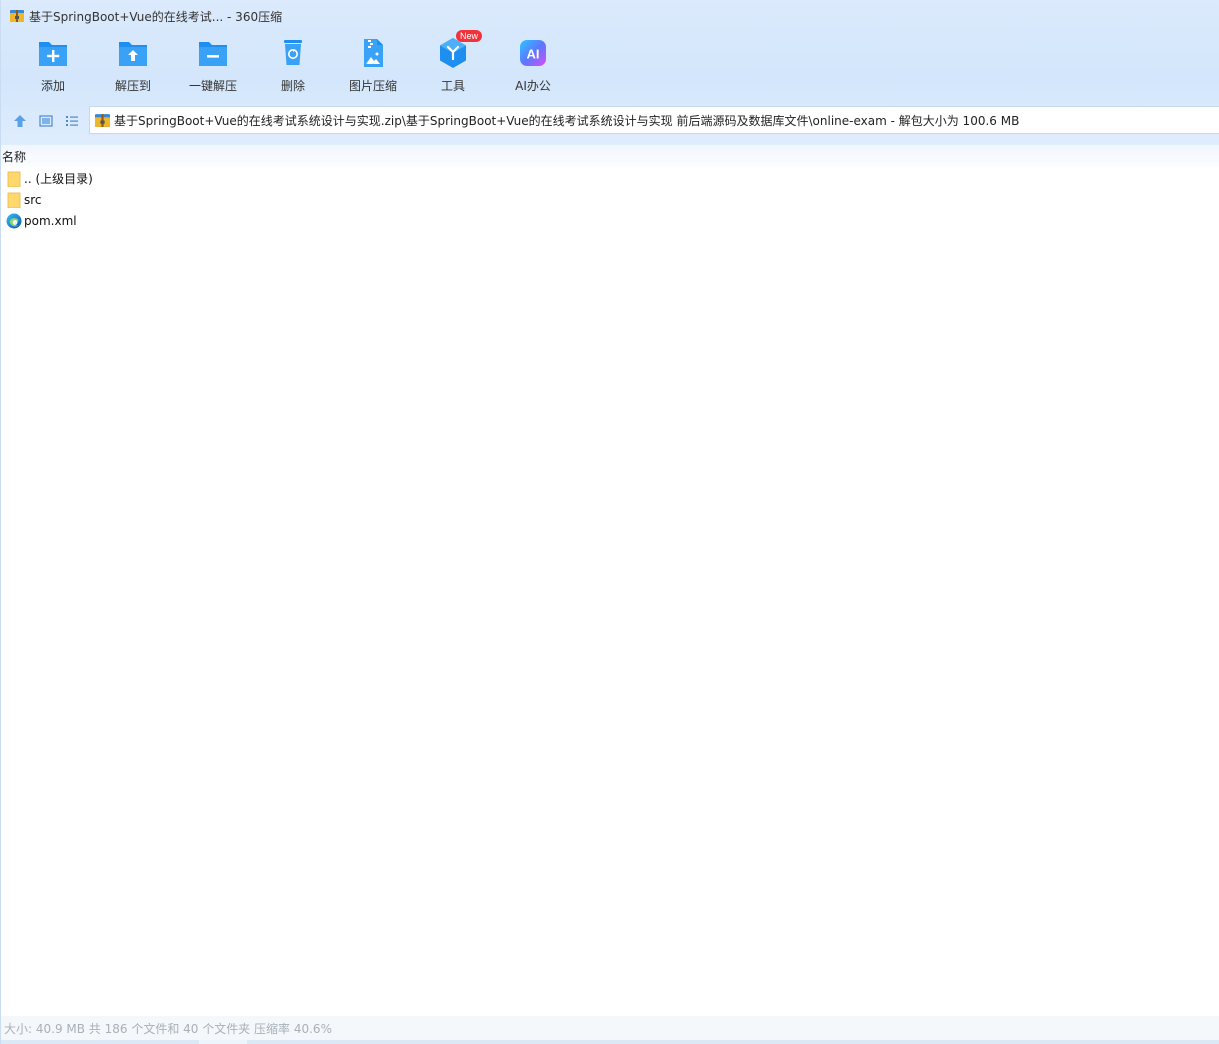 The width and height of the screenshot is (1219, 1044). I want to click on up-button, so click(20, 121).